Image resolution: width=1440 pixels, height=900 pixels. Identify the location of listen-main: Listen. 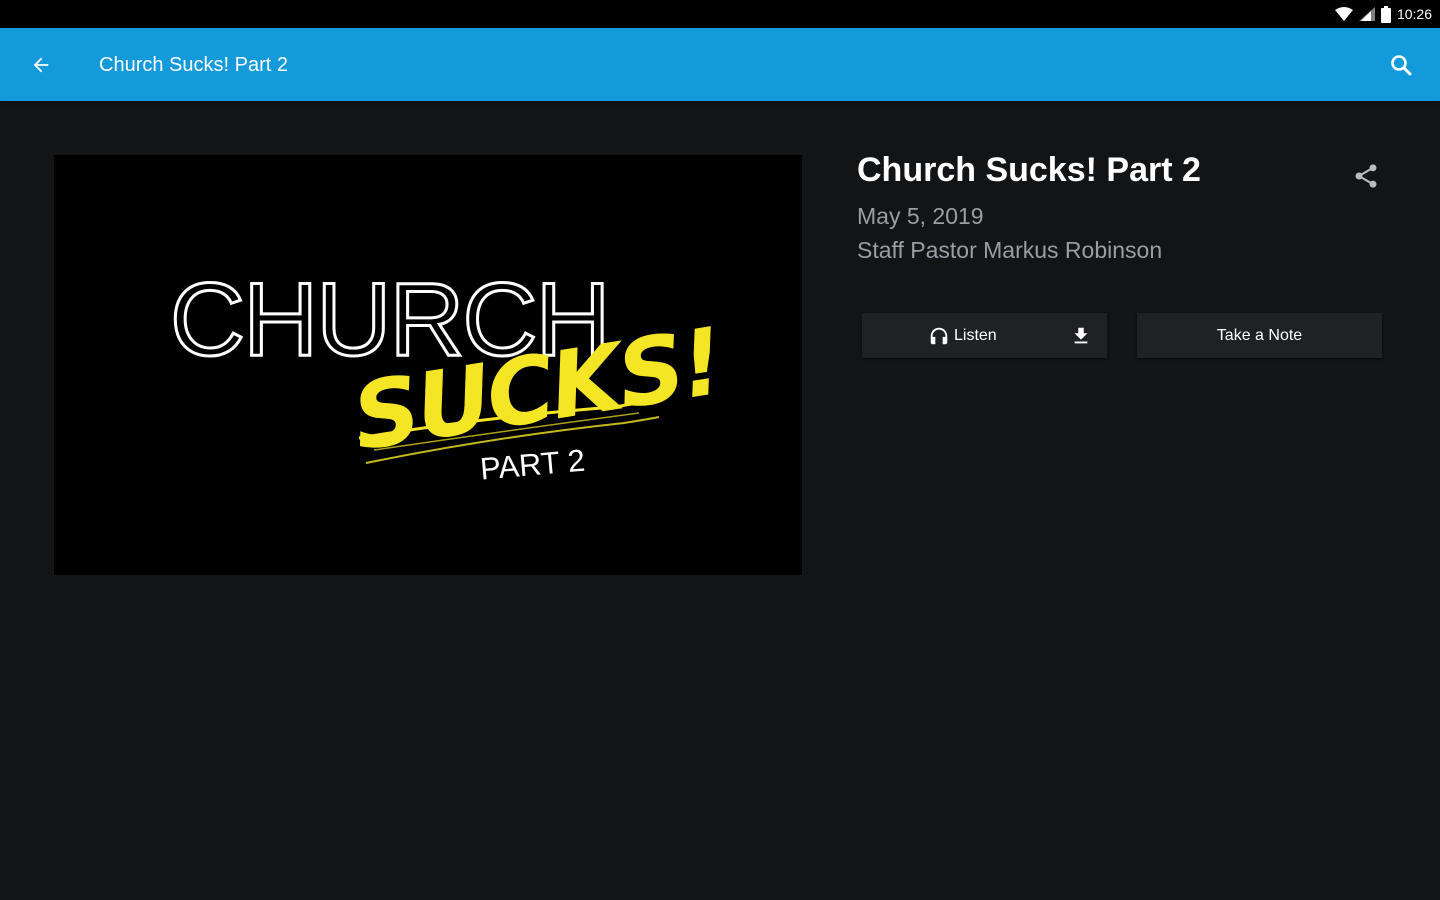
(962, 335).